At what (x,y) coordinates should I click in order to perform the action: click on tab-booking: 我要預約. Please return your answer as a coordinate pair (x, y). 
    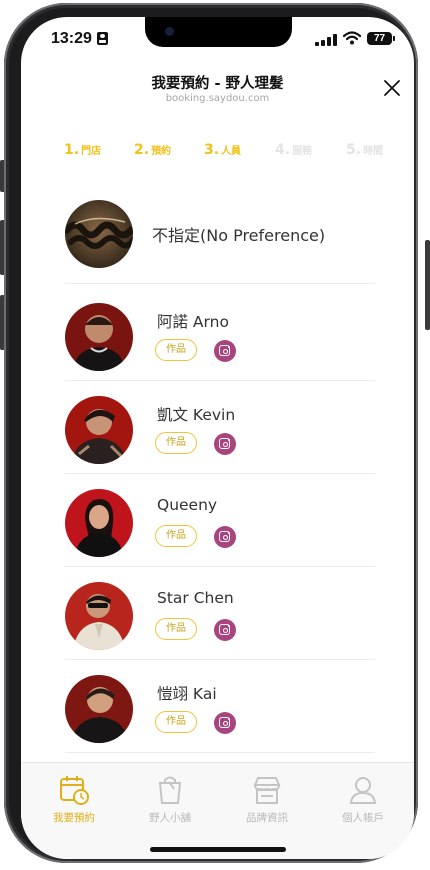
    Looking at the image, I should click on (74, 799).